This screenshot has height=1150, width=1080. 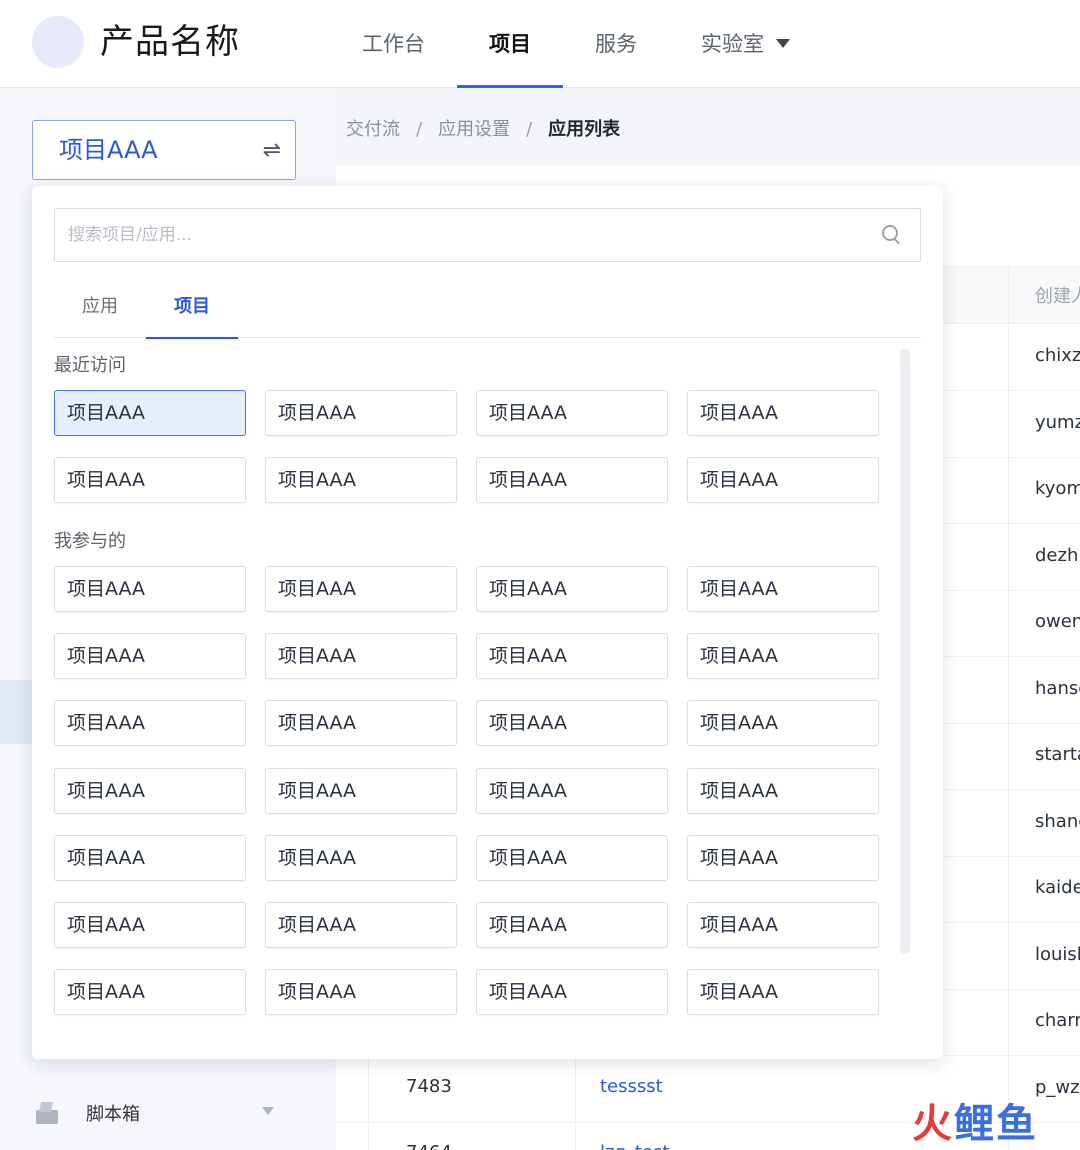 What do you see at coordinates (113, 1114) in the screenshot?
I see `sidebar-item-label: 脚本箱` at bounding box center [113, 1114].